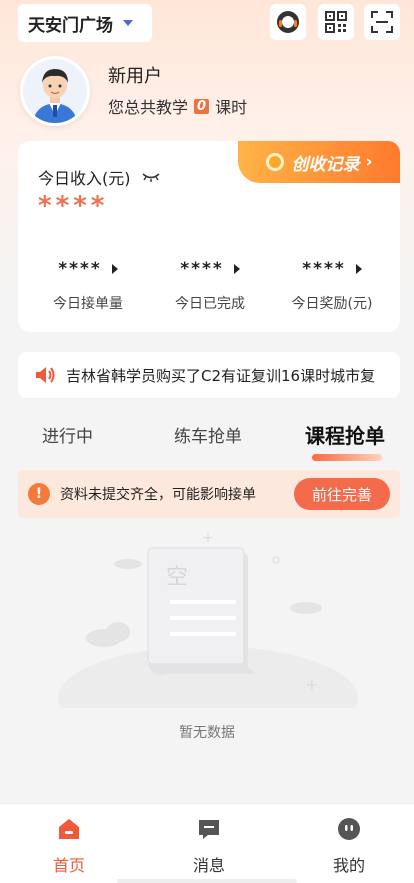  Describe the element at coordinates (151, 177) in the screenshot. I see `eye-closed-icon` at that location.